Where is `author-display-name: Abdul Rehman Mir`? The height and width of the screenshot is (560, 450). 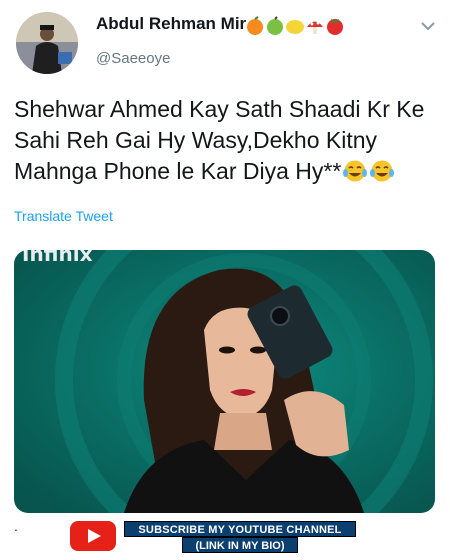
author-display-name: Abdul Rehman Mir is located at coordinates (171, 24).